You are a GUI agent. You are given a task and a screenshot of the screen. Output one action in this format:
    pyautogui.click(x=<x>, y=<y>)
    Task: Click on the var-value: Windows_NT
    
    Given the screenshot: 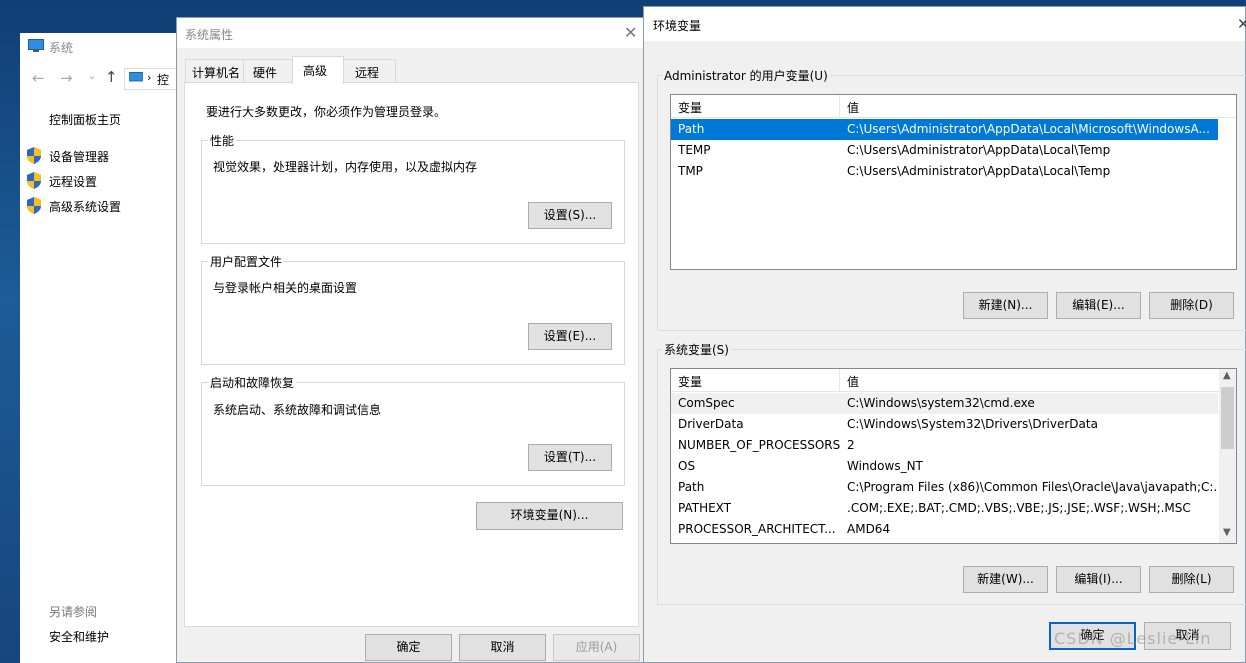 What is the action you would take?
    pyautogui.click(x=885, y=466)
    